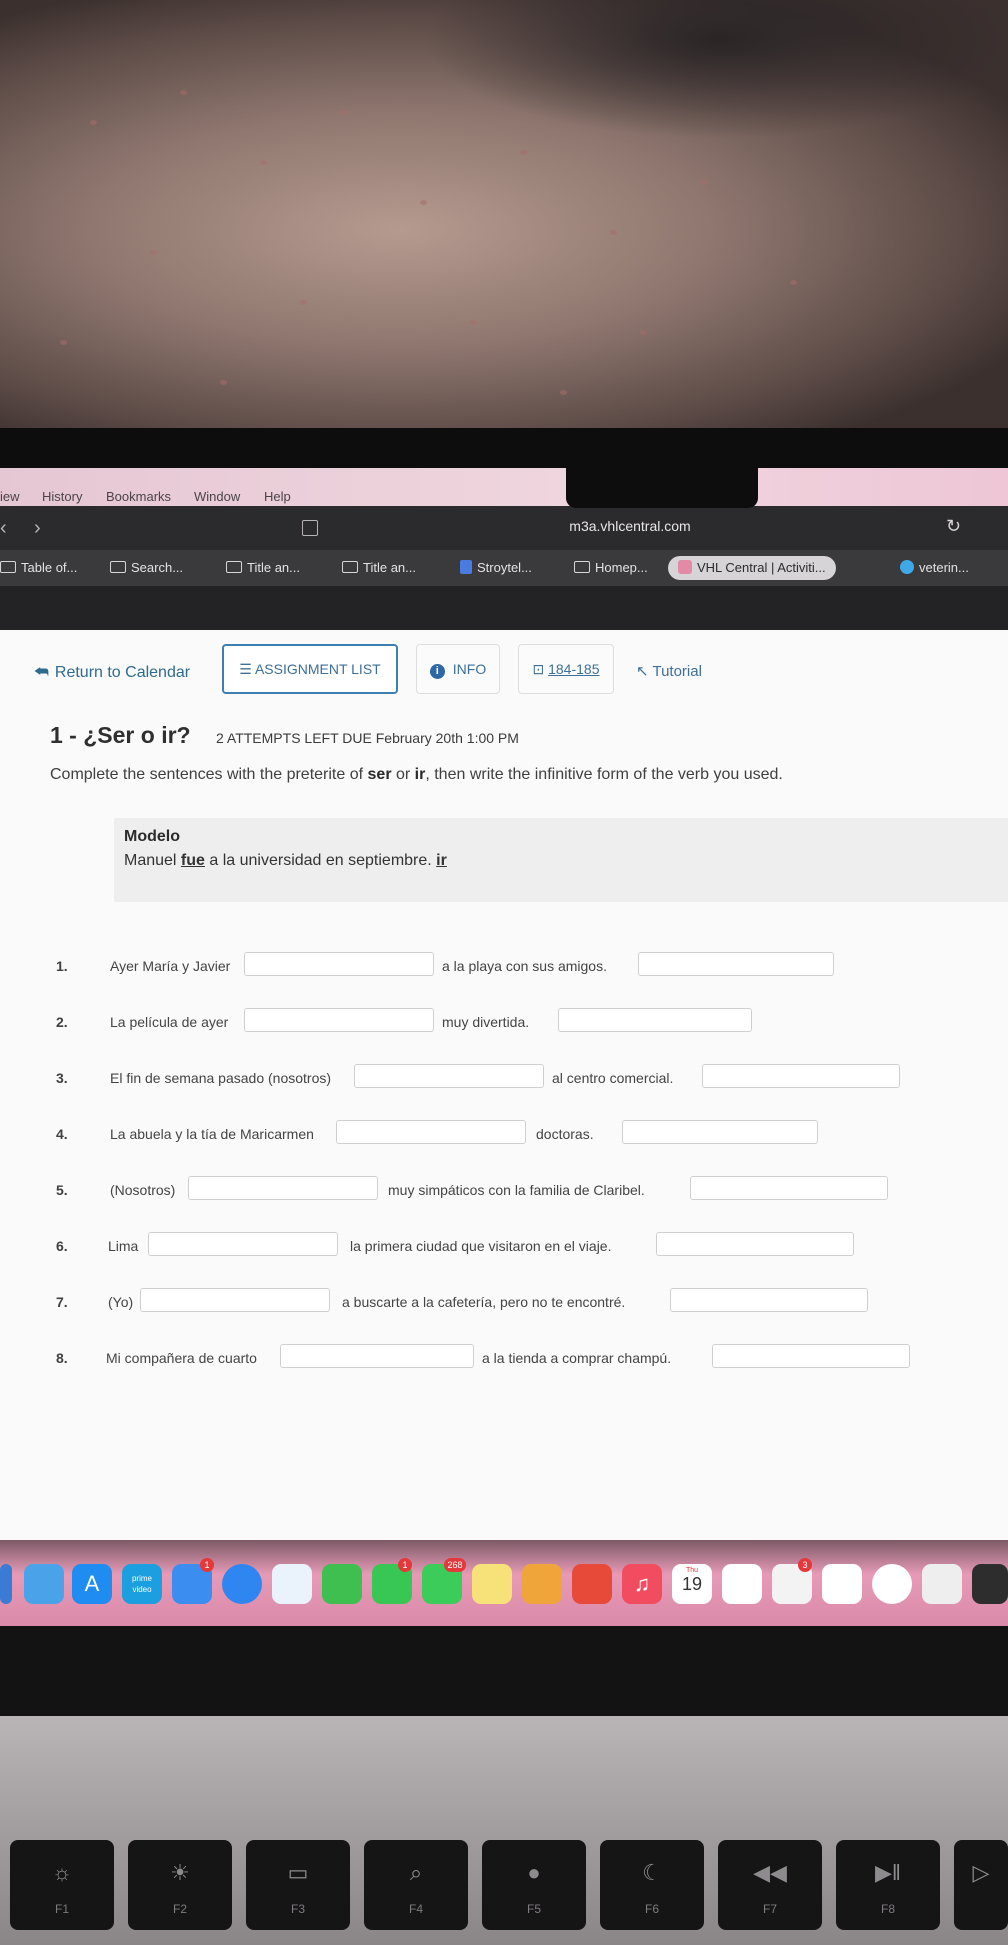 The image size is (1008, 1945). I want to click on key-f1: ☼ F1, so click(62, 1885).